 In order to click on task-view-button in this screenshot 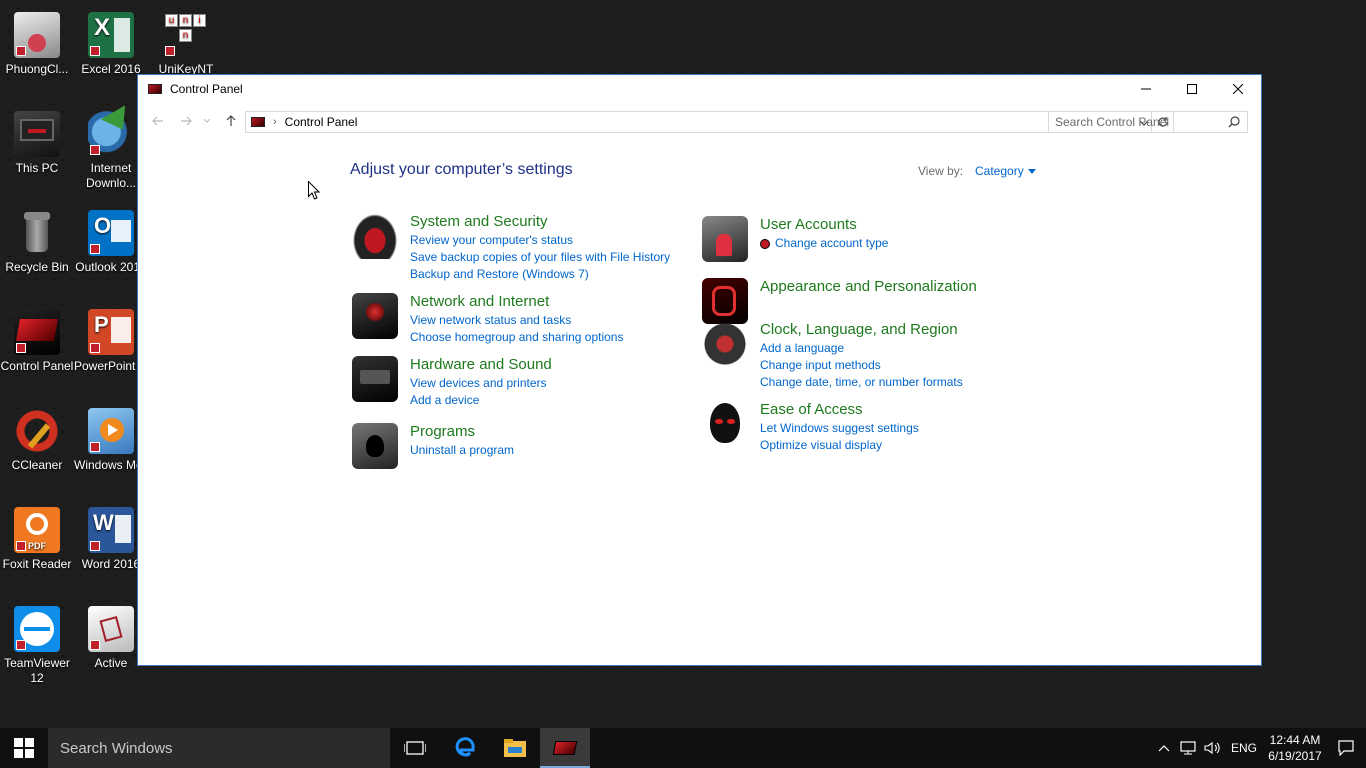, I will do `click(415, 748)`.